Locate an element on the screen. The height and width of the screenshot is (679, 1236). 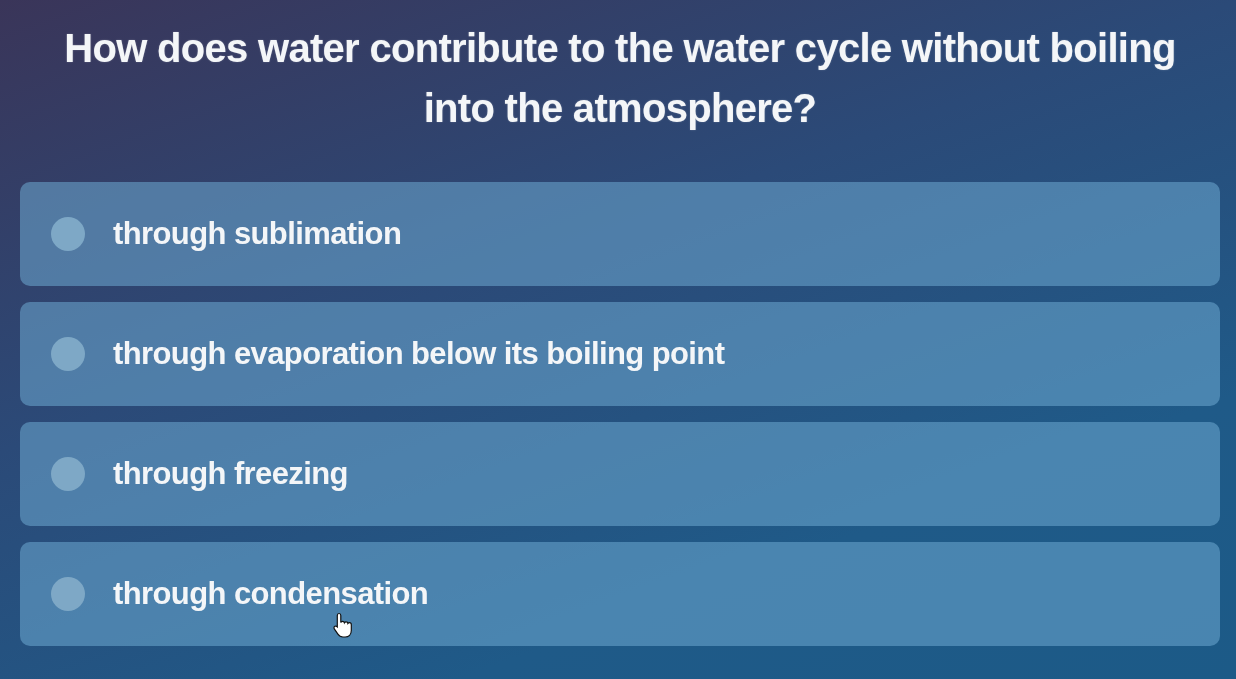
answer-option: through freezing is located at coordinates (620, 474).